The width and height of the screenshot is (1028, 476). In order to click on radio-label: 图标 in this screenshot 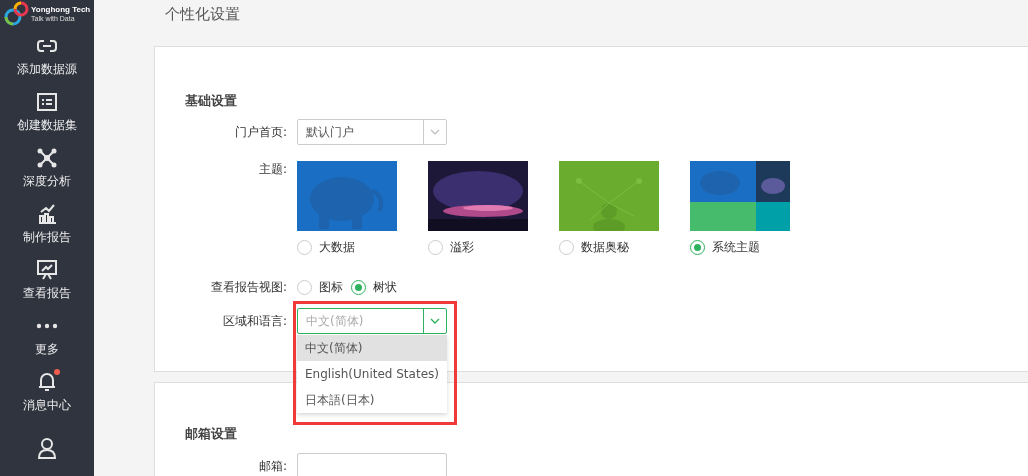, I will do `click(331, 287)`.